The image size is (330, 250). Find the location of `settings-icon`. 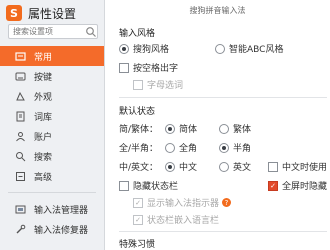

settings-icon is located at coordinates (20, 176).